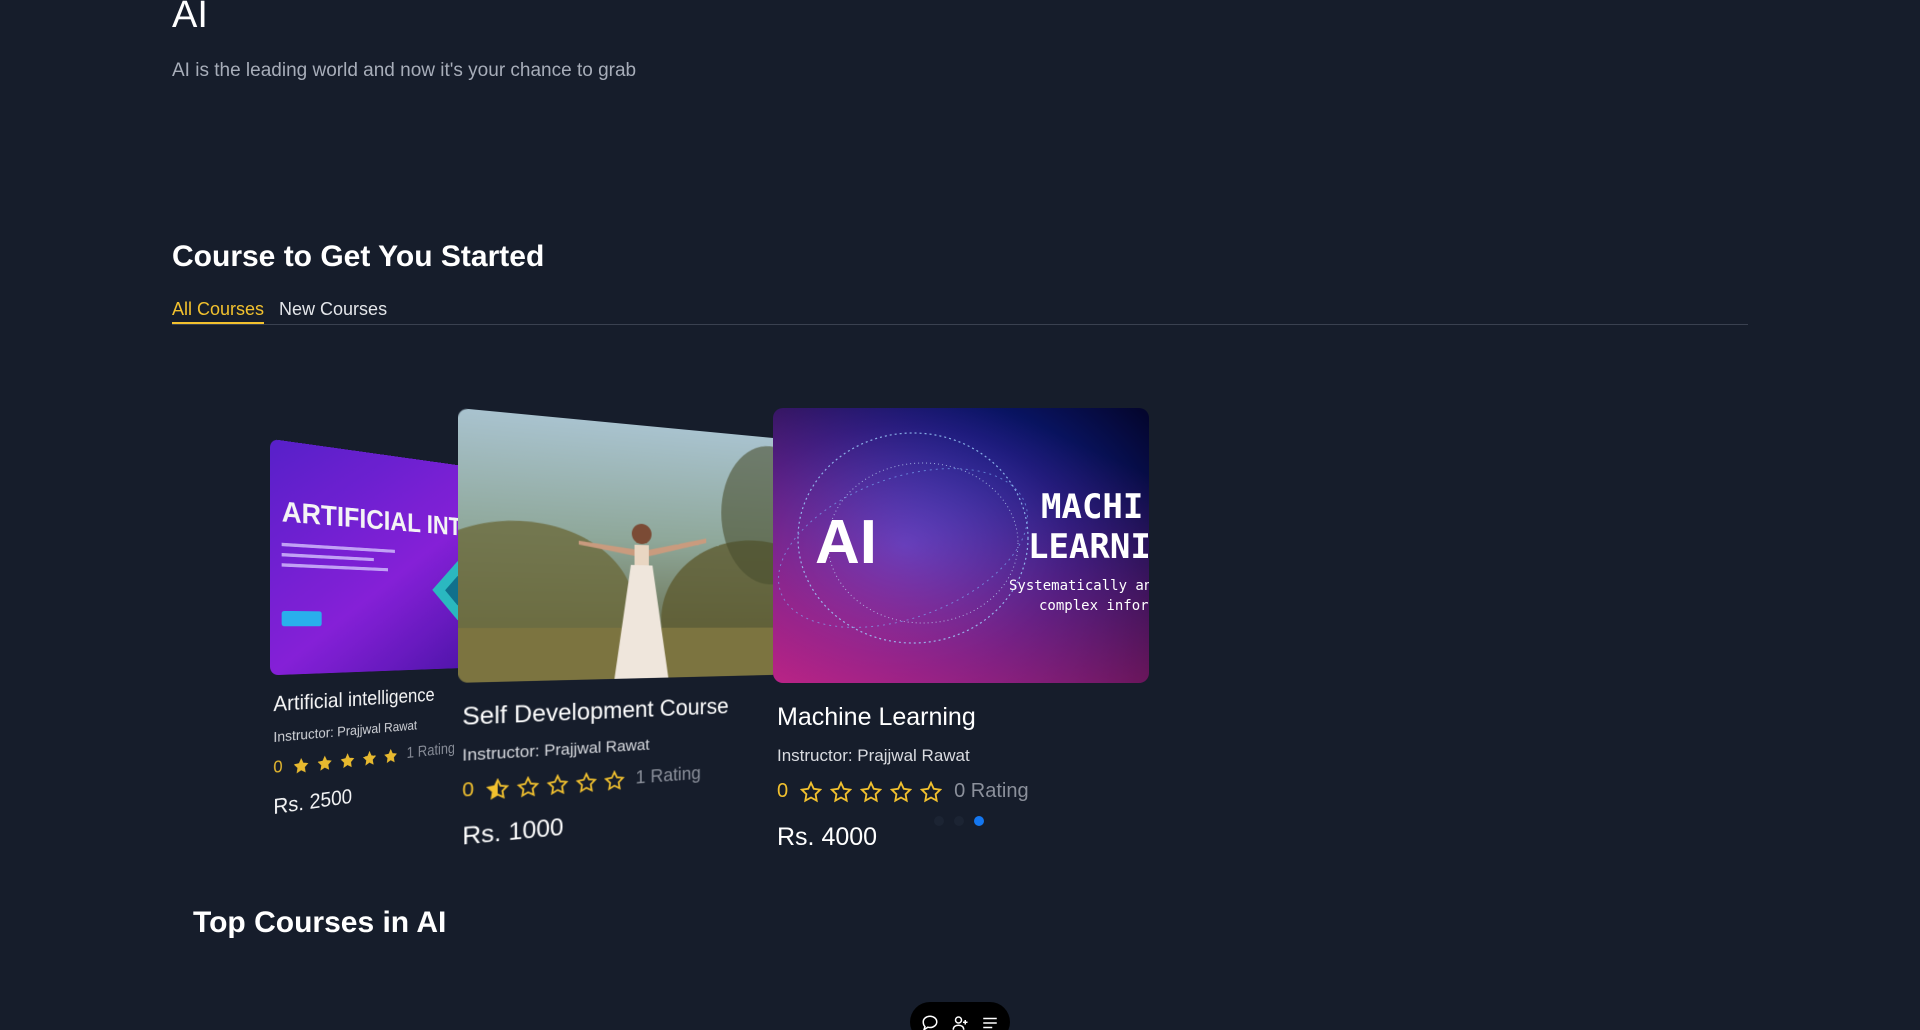 This screenshot has height=1030, width=1920. What do you see at coordinates (960, 311) in the screenshot?
I see `course-tabs: All Courses New Courses` at bounding box center [960, 311].